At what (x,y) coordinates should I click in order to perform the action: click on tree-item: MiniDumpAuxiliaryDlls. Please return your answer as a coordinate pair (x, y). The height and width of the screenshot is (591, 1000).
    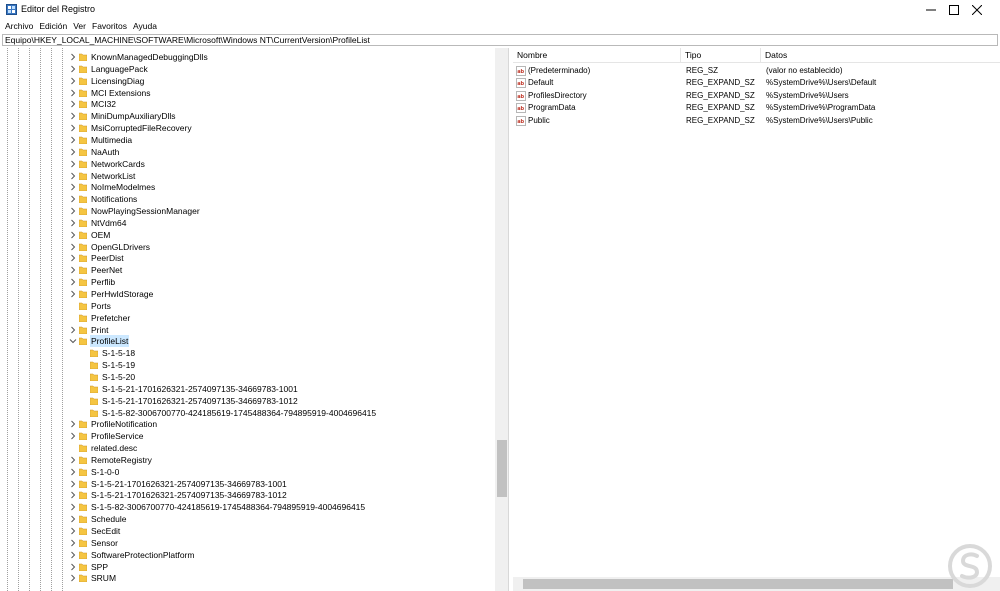
    Looking at the image, I should click on (247, 116).